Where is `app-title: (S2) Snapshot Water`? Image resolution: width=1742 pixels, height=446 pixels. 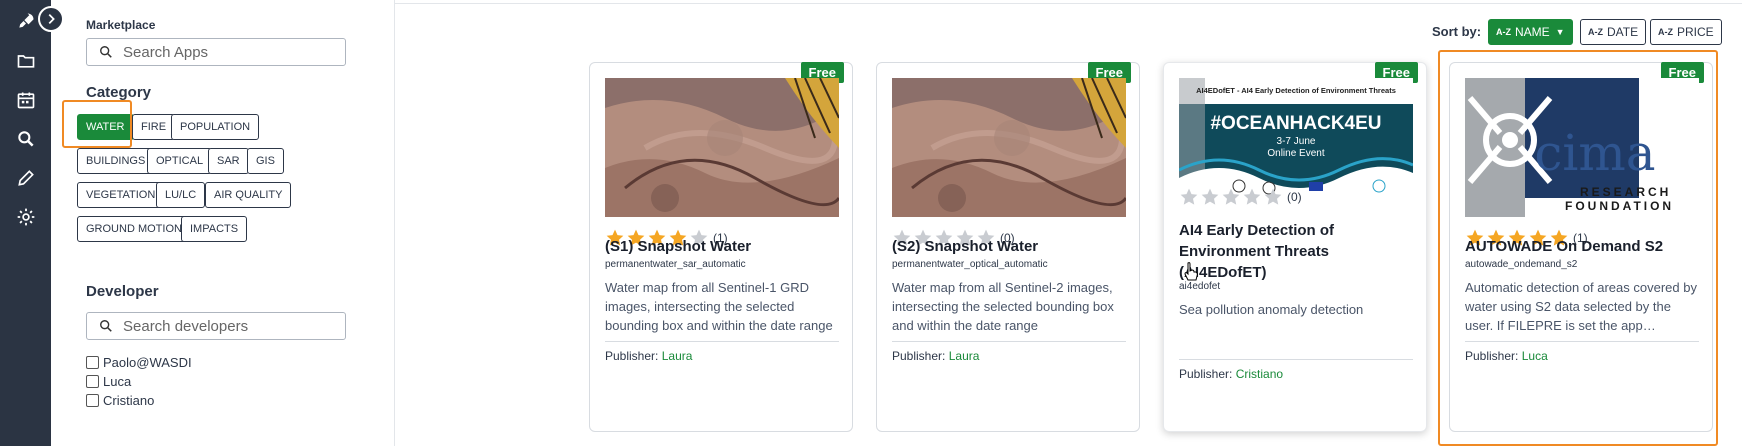 app-title: (S2) Snapshot Water is located at coordinates (965, 246).